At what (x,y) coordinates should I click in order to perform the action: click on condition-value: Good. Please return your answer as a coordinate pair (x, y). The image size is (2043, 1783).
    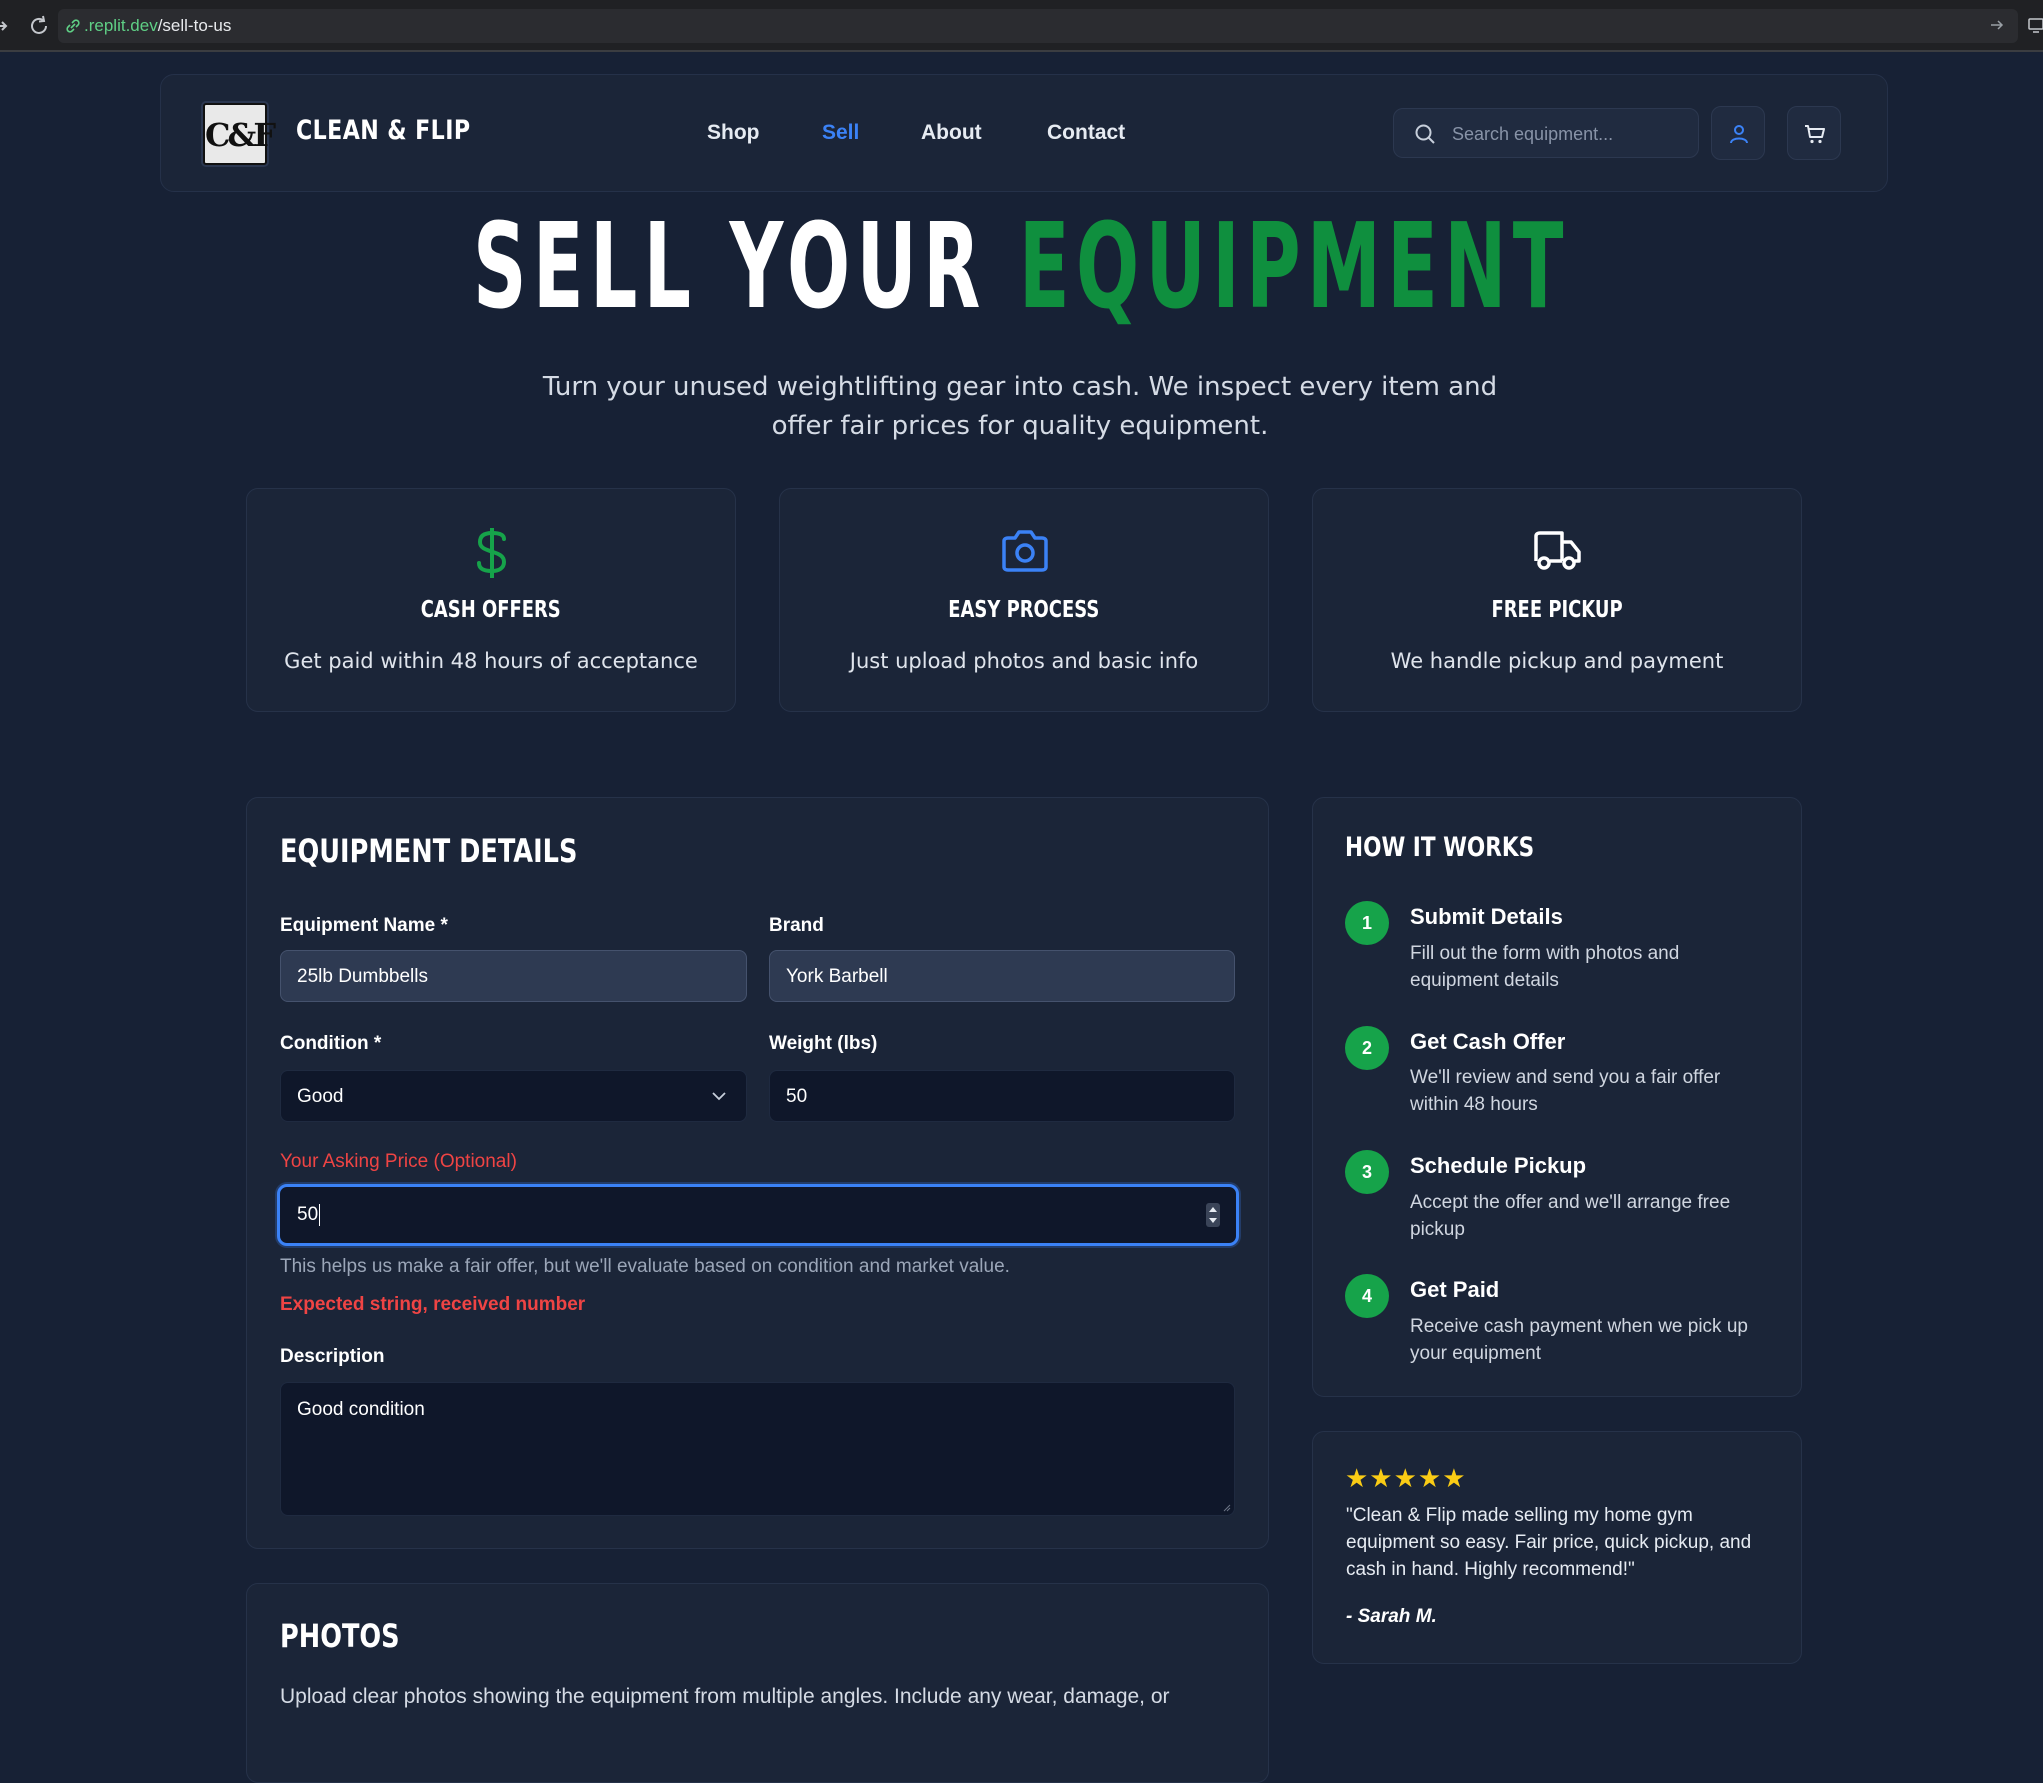
    Looking at the image, I should click on (320, 1096).